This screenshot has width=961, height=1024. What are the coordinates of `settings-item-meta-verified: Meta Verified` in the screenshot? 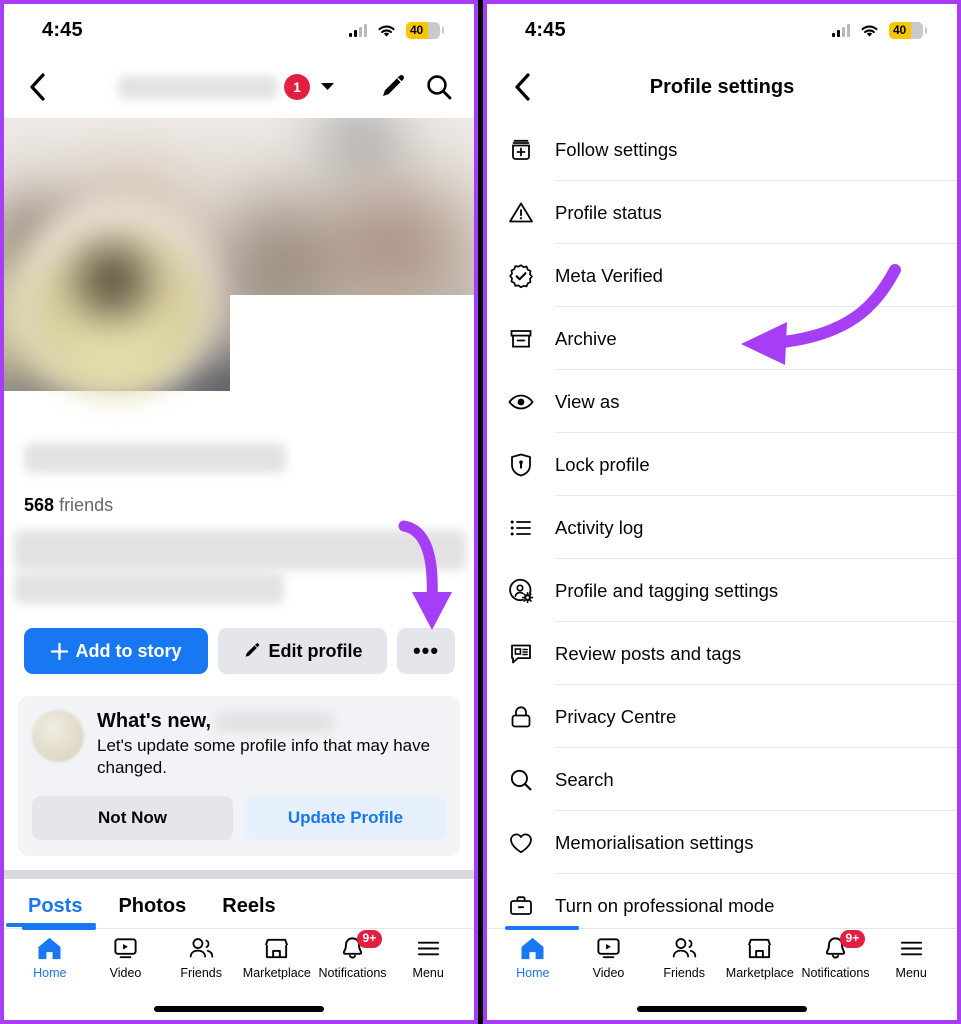 It's located at (732, 275).